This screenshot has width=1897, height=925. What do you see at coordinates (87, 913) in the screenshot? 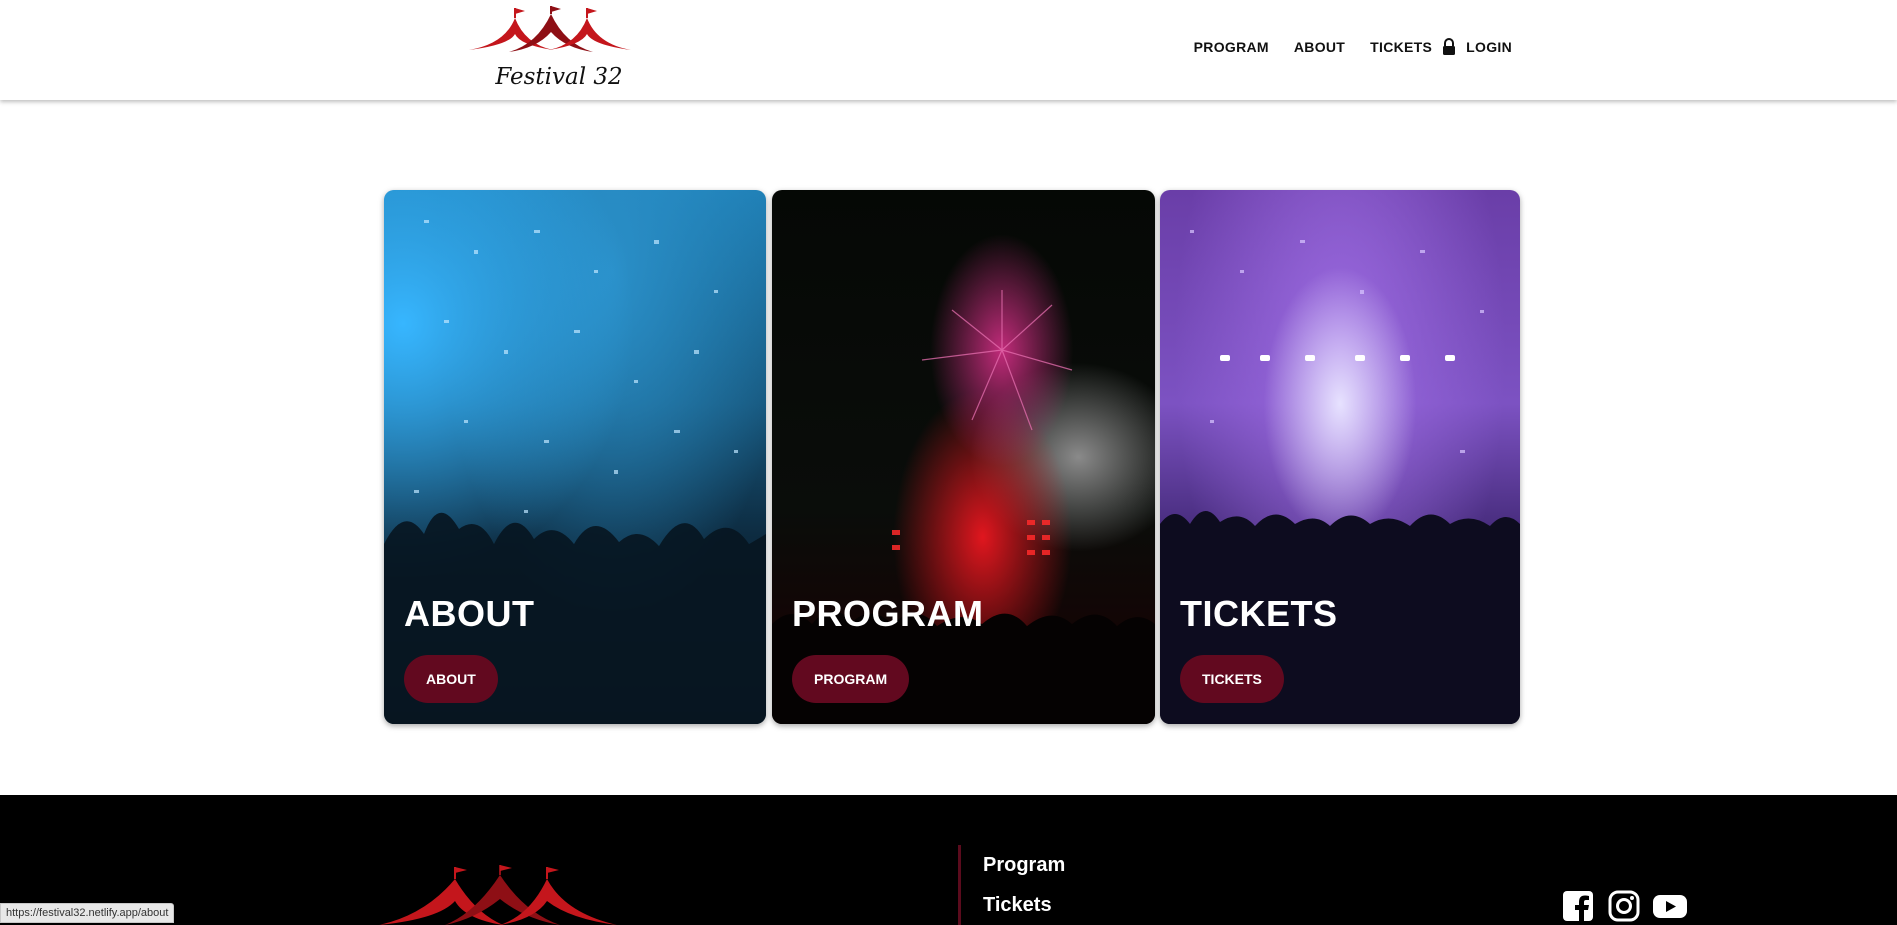
I see `browser-status-bar: https://festival32.netlify.app/about` at bounding box center [87, 913].